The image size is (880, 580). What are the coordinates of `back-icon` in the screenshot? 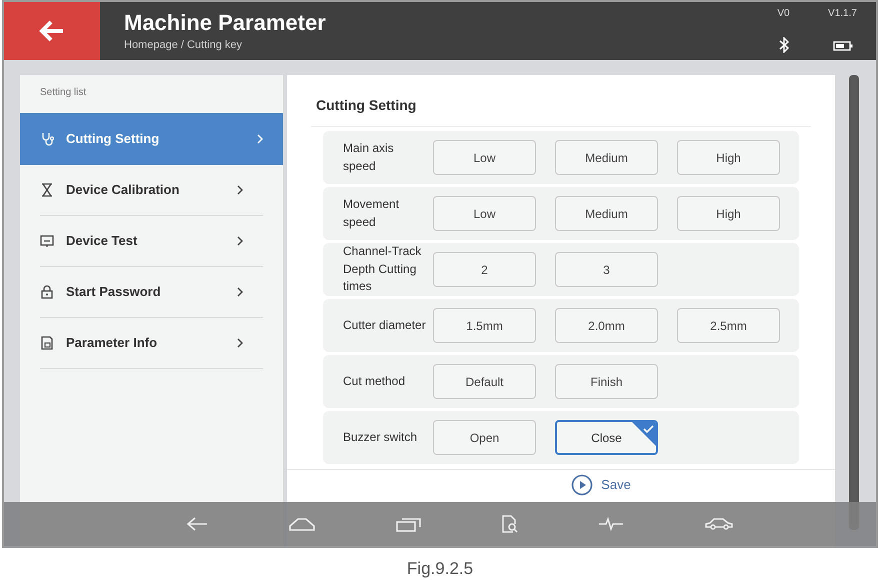 It's located at (197, 524).